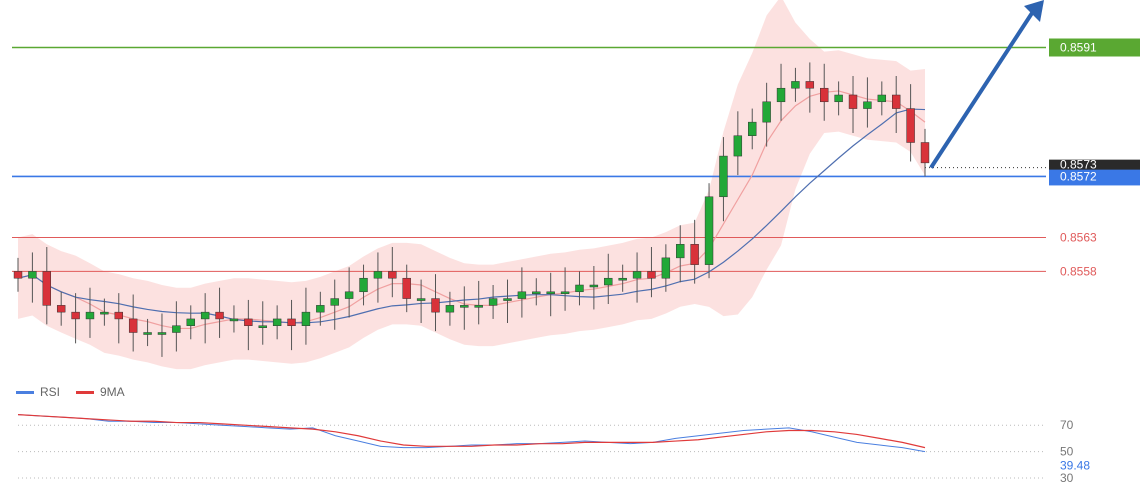  I want to click on ma9-legend-swatch, so click(85, 392).